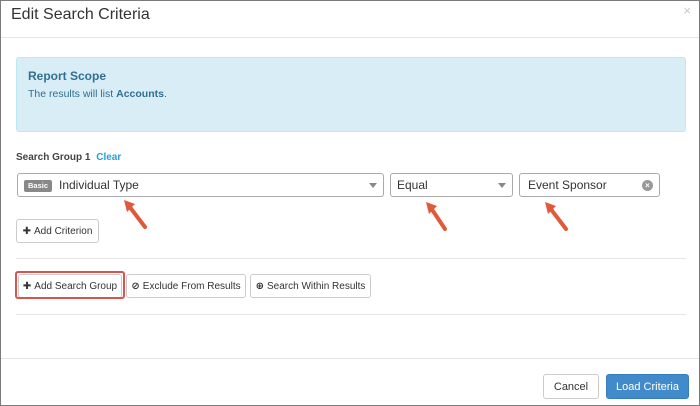 This screenshot has width=700, height=406. Describe the element at coordinates (27, 231) in the screenshot. I see `plus-icon: ✚` at that location.